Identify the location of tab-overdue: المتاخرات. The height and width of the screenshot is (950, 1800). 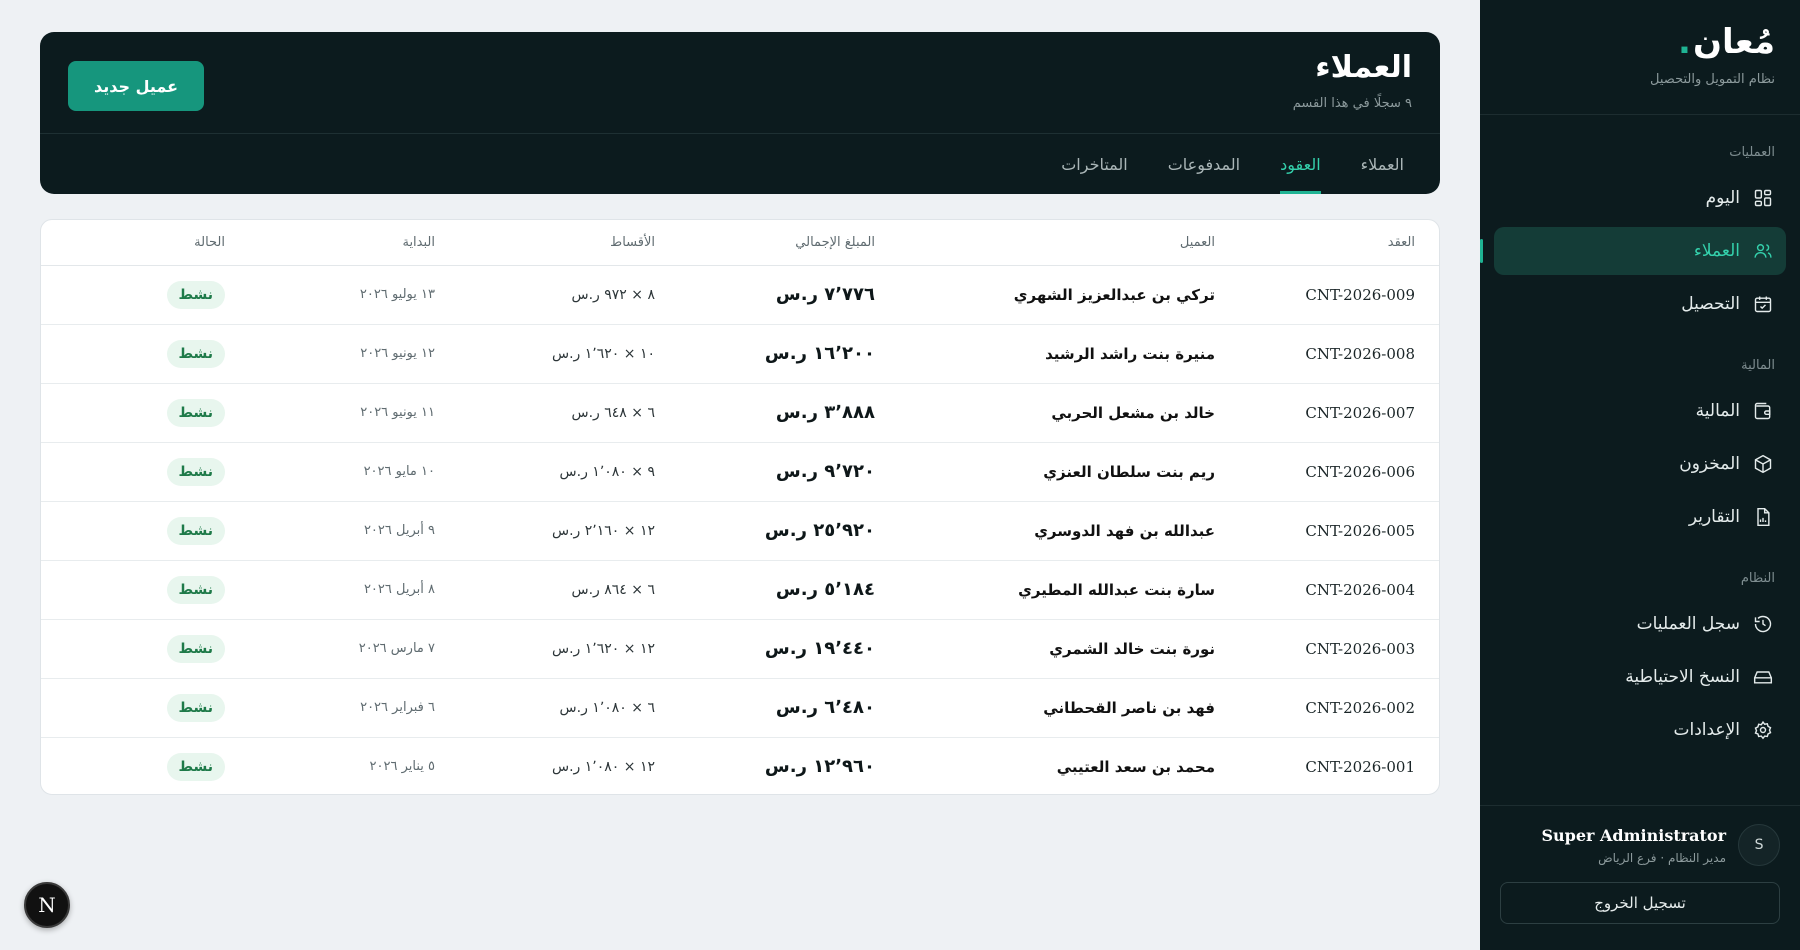
(1094, 164).